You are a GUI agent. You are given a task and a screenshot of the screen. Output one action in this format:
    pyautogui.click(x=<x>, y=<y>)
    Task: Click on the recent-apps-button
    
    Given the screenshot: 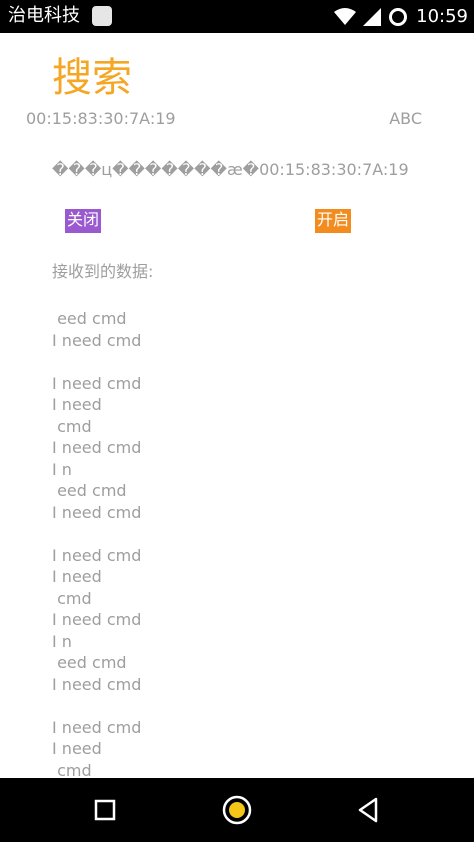 What is the action you would take?
    pyautogui.click(x=105, y=810)
    